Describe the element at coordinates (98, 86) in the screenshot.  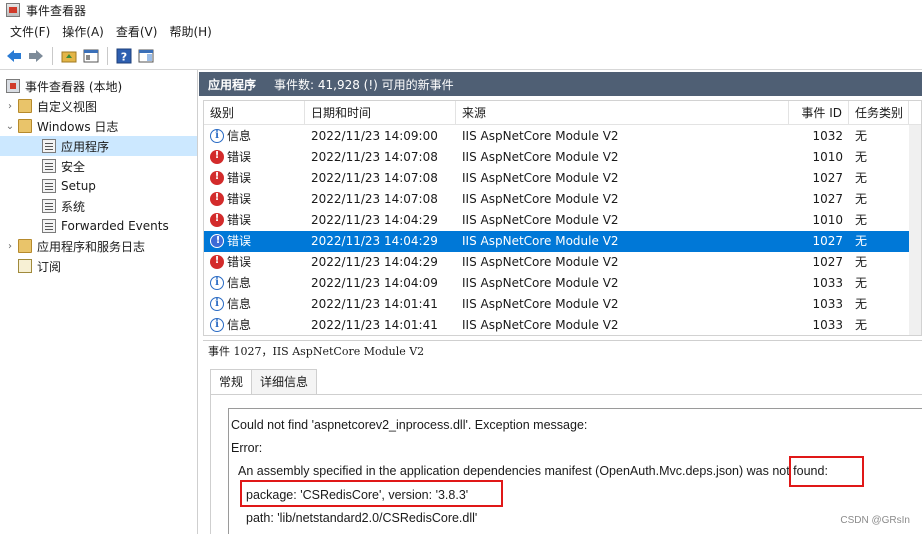
I see `tree-root: 事件查看器 (本地)` at that location.